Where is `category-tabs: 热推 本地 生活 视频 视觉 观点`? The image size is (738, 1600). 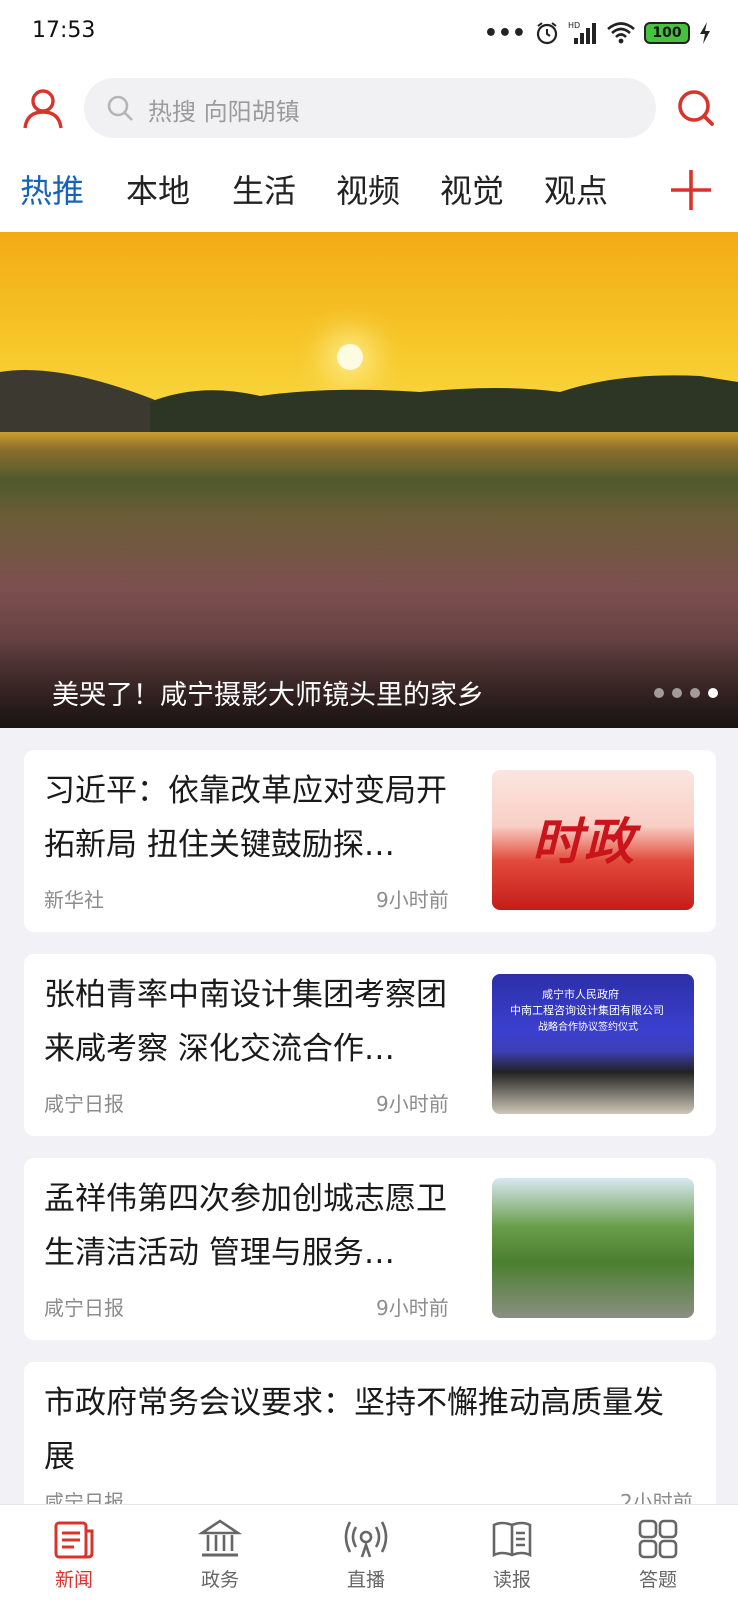 category-tabs: 热推 本地 生活 视频 视觉 观点 is located at coordinates (369, 191).